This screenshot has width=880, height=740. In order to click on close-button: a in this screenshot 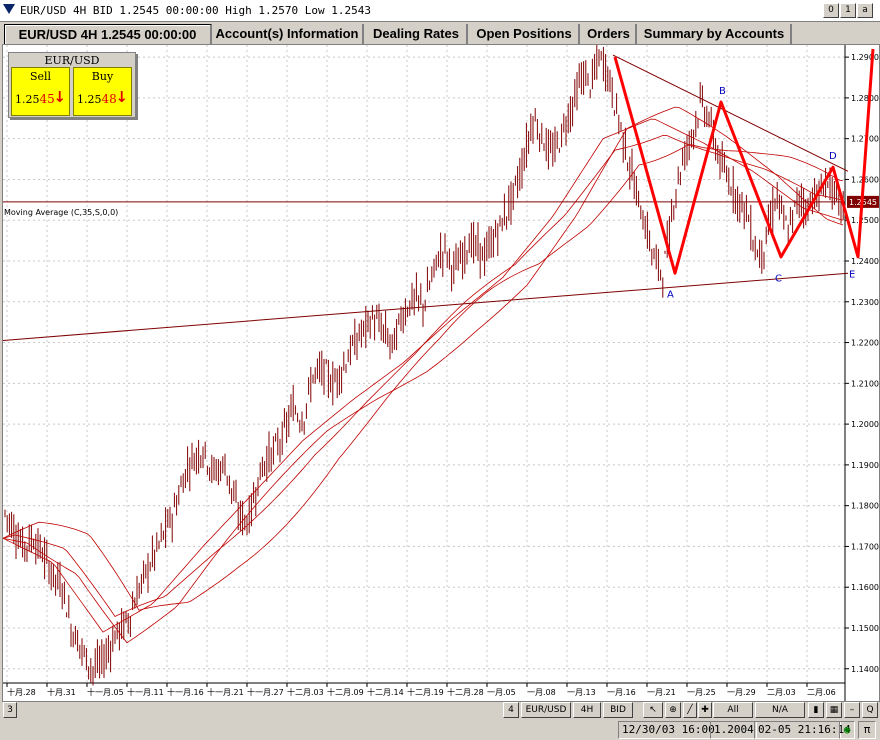, I will do `click(865, 10)`.